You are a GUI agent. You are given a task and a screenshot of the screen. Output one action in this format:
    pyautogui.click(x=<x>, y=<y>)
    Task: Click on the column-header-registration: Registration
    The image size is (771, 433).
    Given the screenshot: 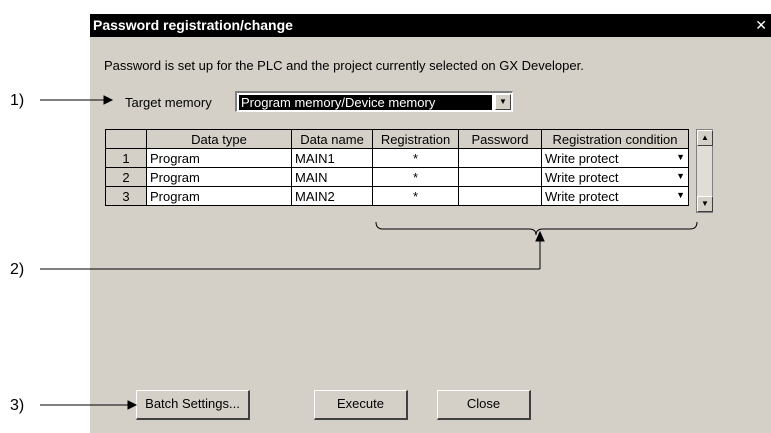 What is the action you would take?
    pyautogui.click(x=415, y=139)
    